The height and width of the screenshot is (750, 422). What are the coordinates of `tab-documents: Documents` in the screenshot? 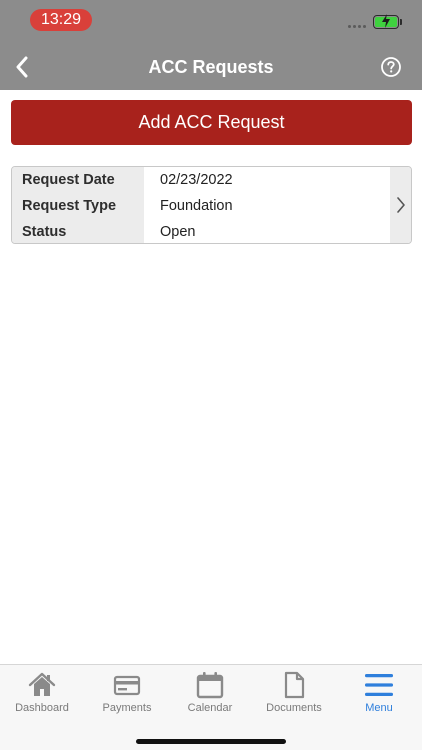 It's located at (294, 692).